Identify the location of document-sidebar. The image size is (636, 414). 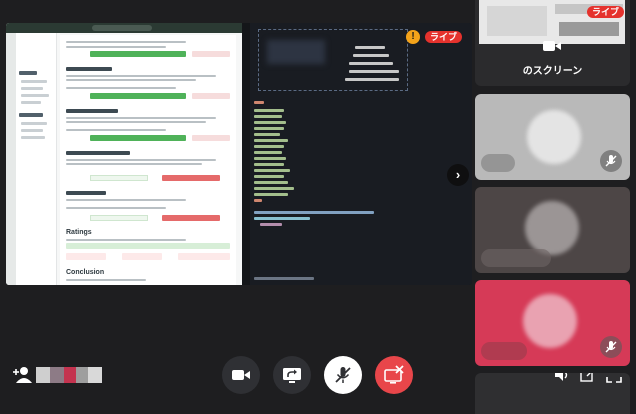
(36, 159).